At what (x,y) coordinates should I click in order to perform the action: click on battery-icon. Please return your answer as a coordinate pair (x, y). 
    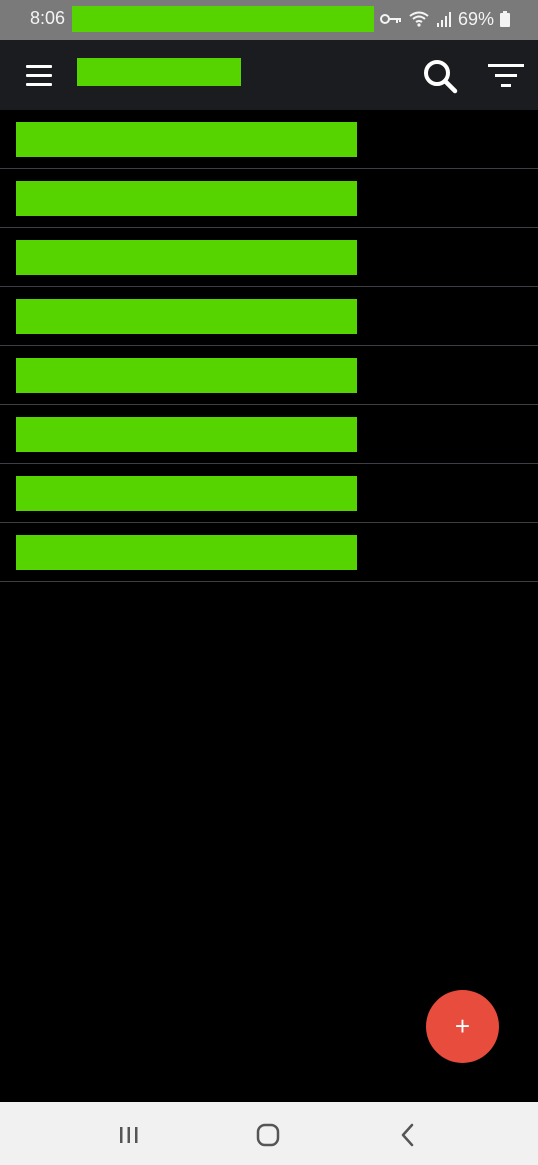
    Looking at the image, I should click on (505, 19).